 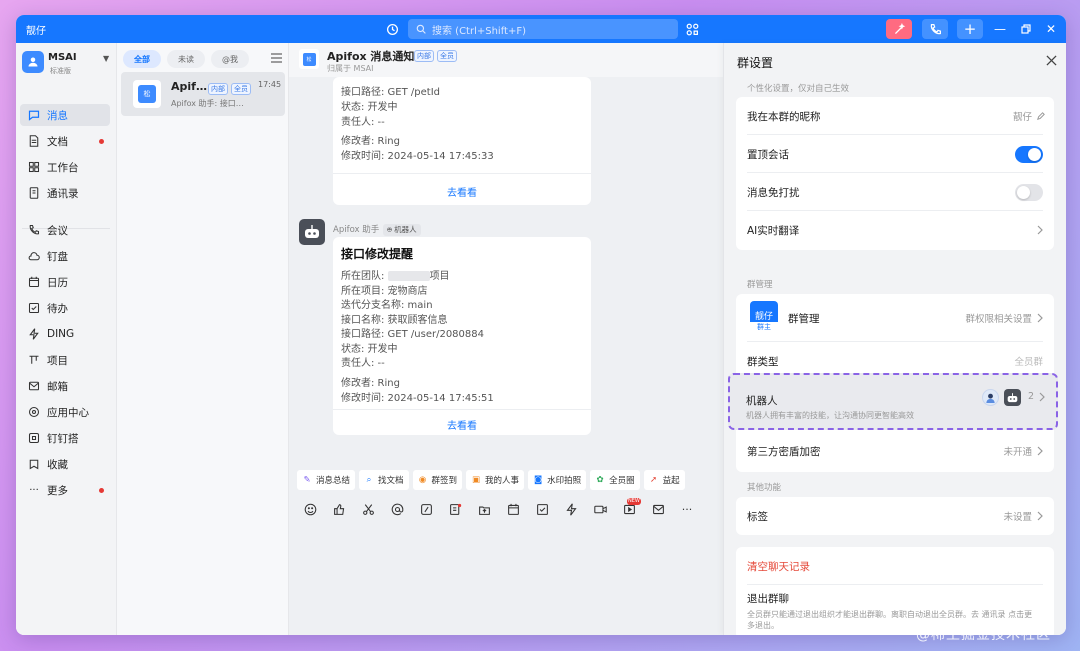 What do you see at coordinates (664, 480) in the screenshot?
I see `quick-action-charity: ➚ 益起` at bounding box center [664, 480].